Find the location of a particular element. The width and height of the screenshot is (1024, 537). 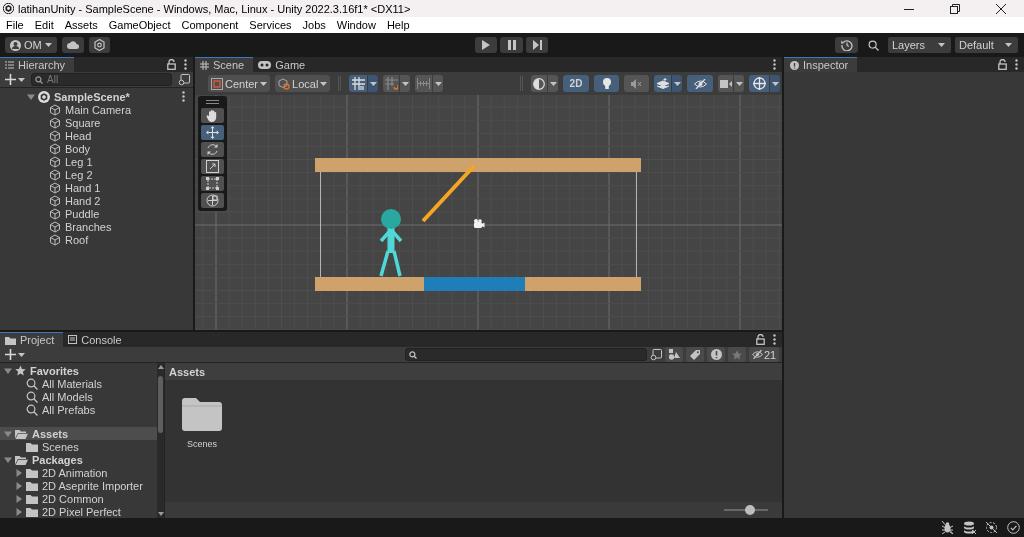

play-button is located at coordinates (486, 45).